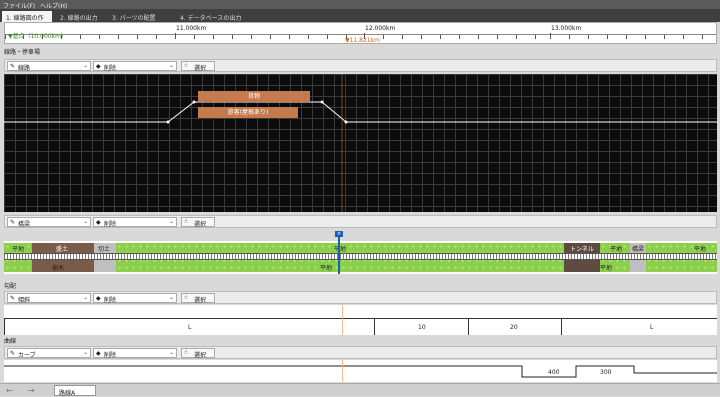 This screenshot has height=397, width=720. What do you see at coordinates (31, 390) in the screenshot?
I see `forward-arrow-icon: →` at bounding box center [31, 390].